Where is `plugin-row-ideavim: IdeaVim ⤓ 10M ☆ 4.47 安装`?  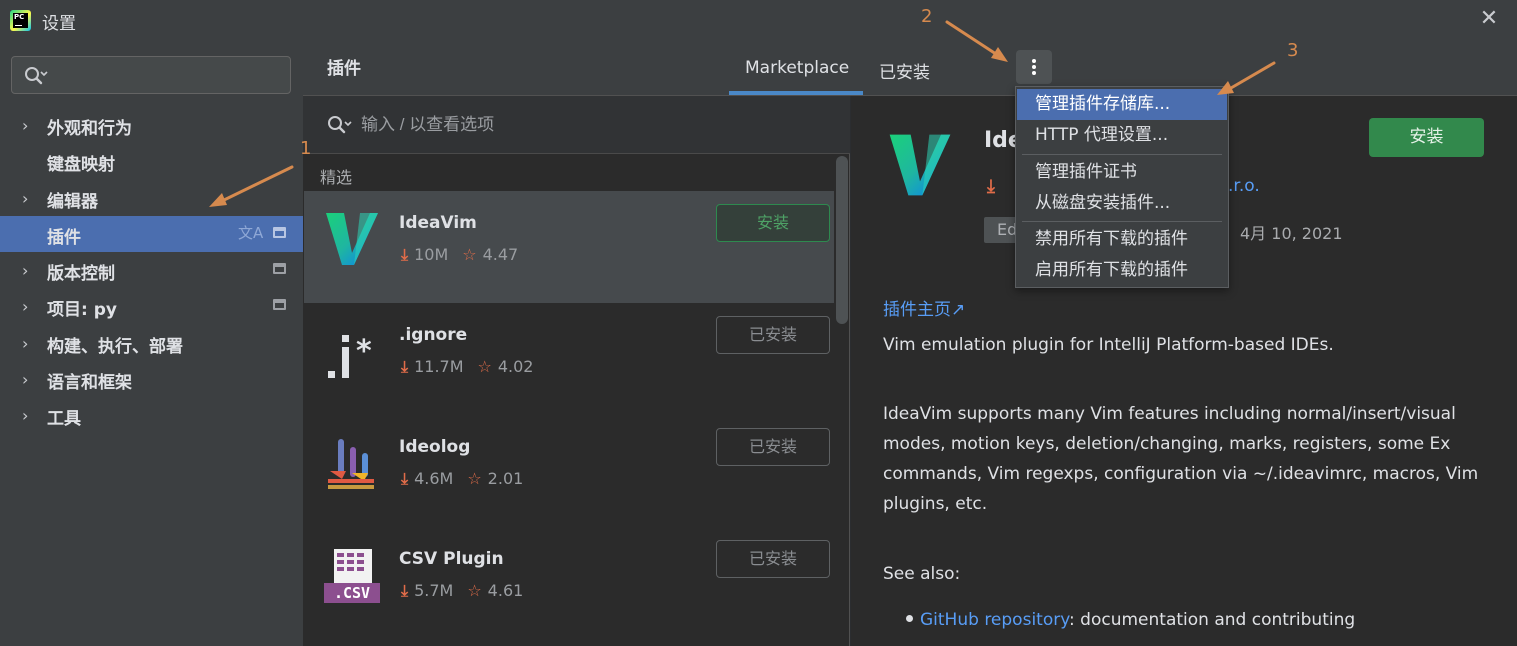
plugin-row-ideavim: IdeaVim ⤓ 10M ☆ 4.47 安装 is located at coordinates (569, 247).